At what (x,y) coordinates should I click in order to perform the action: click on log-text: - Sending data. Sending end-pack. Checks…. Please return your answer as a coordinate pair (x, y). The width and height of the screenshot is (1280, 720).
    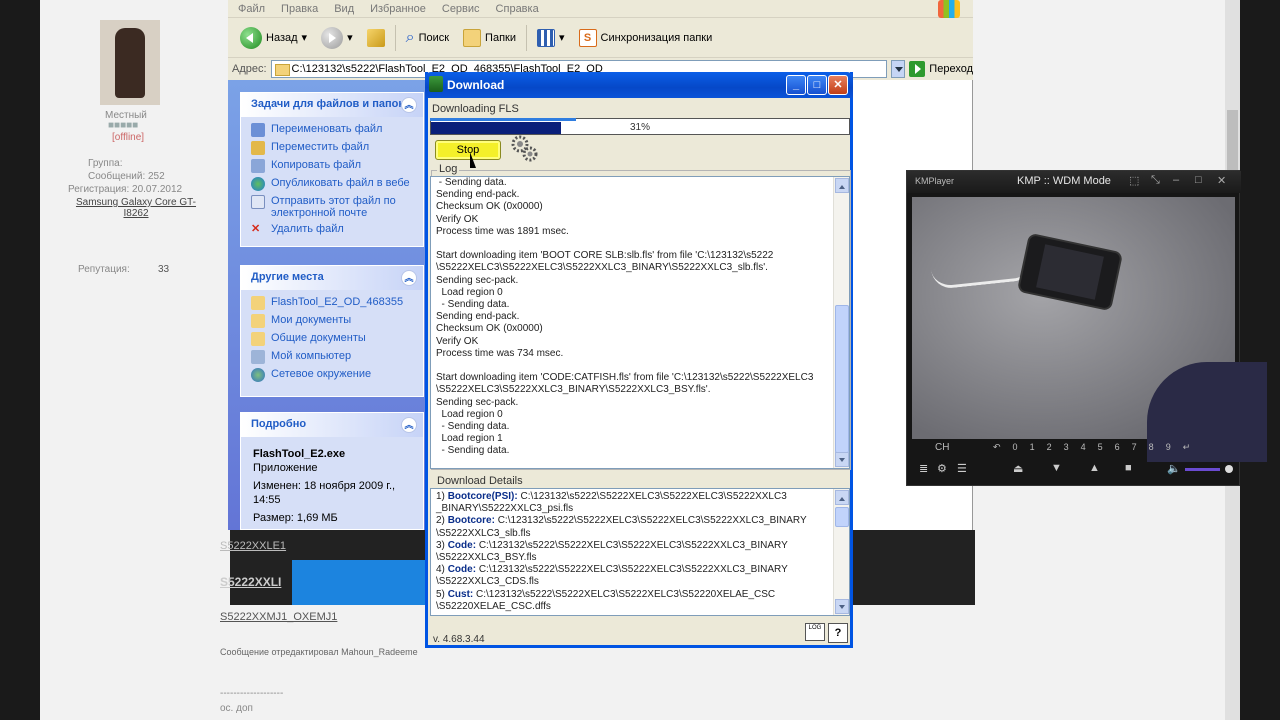
    Looking at the image, I should click on (625, 317).